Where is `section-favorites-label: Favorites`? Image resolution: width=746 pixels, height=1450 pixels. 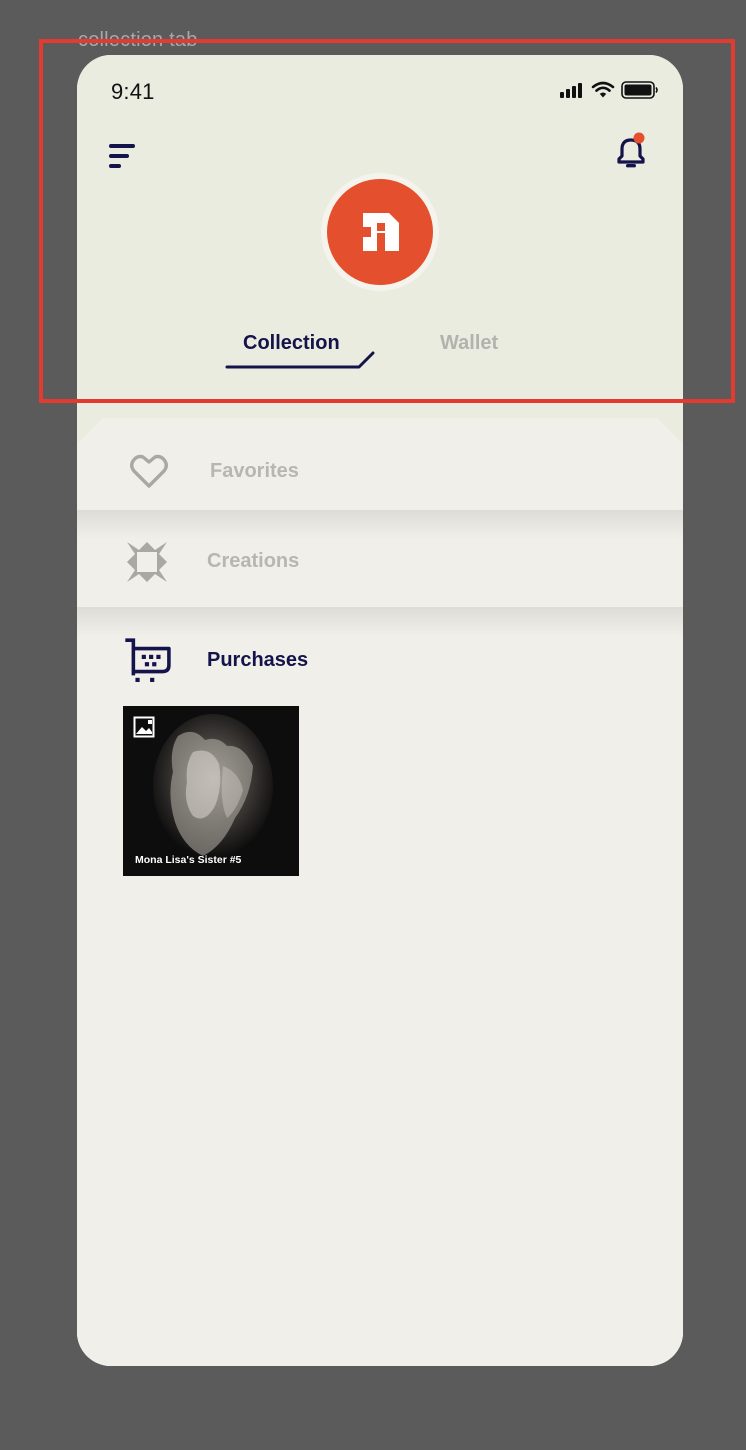
section-favorites-label: Favorites is located at coordinates (254, 471).